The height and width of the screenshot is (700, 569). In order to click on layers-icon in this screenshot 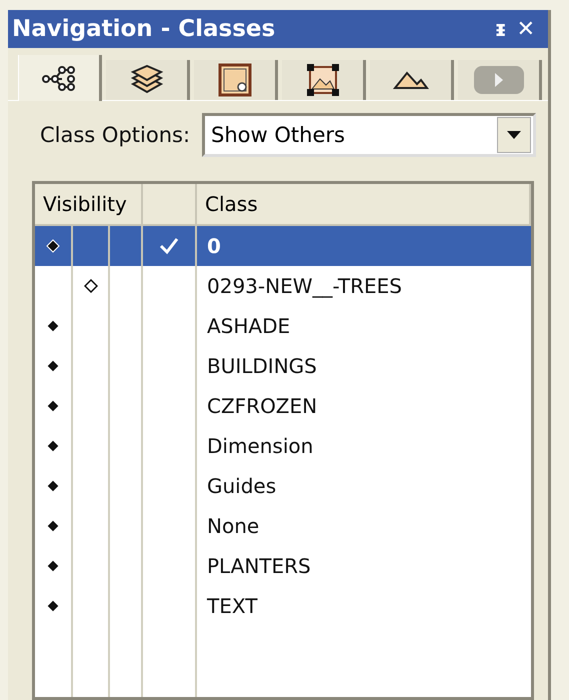, I will do `click(147, 80)`.